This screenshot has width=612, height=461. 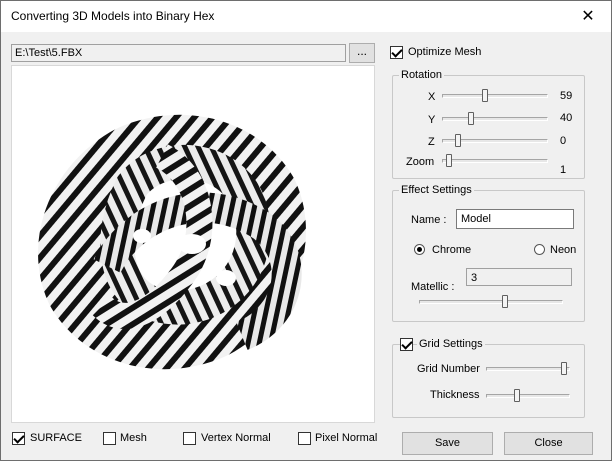 What do you see at coordinates (56, 438) in the screenshot?
I see `surface-label: SURFACE` at bounding box center [56, 438].